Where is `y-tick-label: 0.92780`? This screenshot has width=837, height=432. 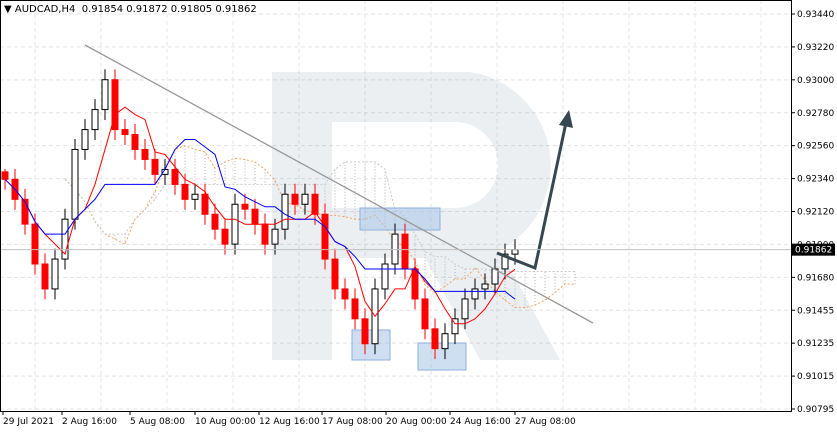 y-tick-label: 0.92780 is located at coordinates (815, 114).